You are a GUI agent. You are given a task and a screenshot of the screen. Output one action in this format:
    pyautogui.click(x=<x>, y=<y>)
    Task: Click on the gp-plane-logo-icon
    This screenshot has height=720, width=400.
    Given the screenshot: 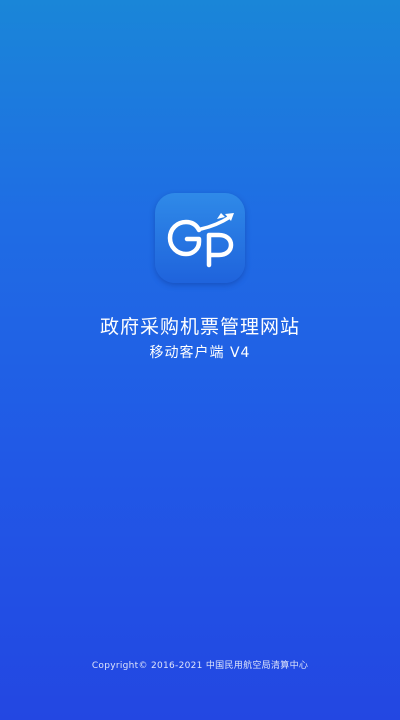 What is the action you would take?
    pyautogui.click(x=200, y=240)
    